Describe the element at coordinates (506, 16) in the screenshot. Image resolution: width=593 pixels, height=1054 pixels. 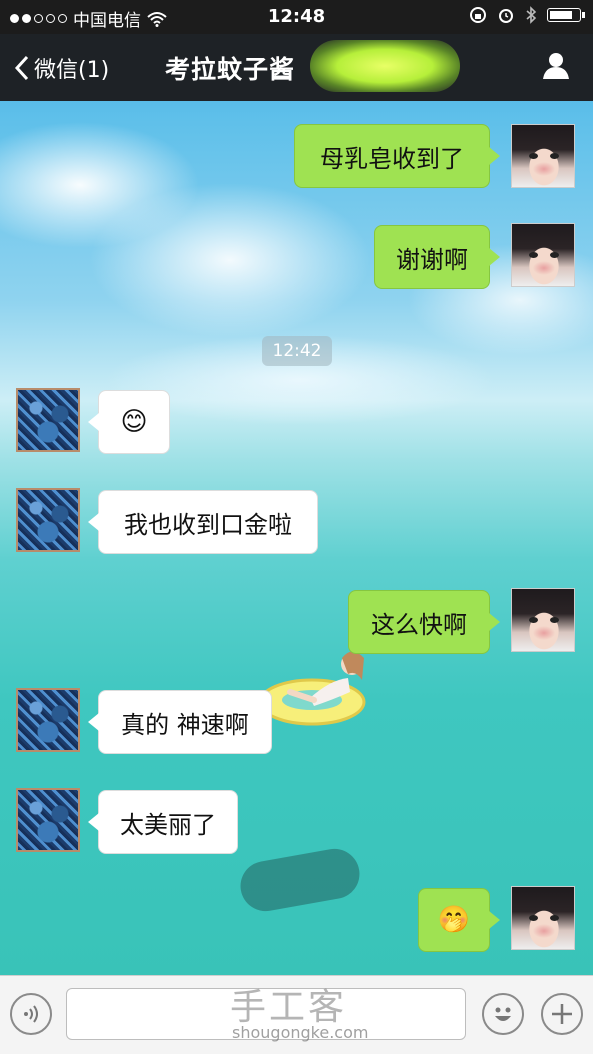
I see `alarm-icon` at that location.